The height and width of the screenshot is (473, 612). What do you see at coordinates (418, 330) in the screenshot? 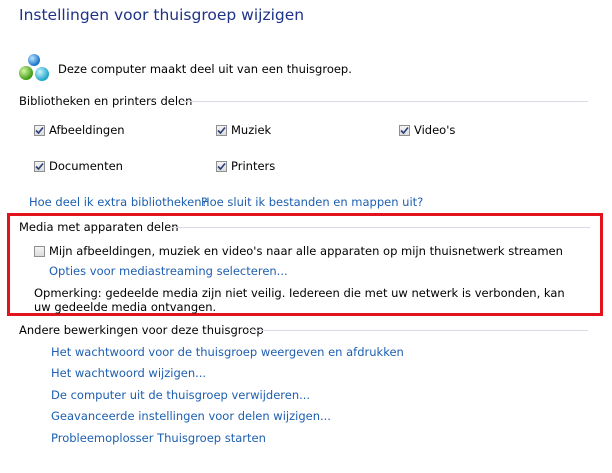
I see `other-divider` at bounding box center [418, 330].